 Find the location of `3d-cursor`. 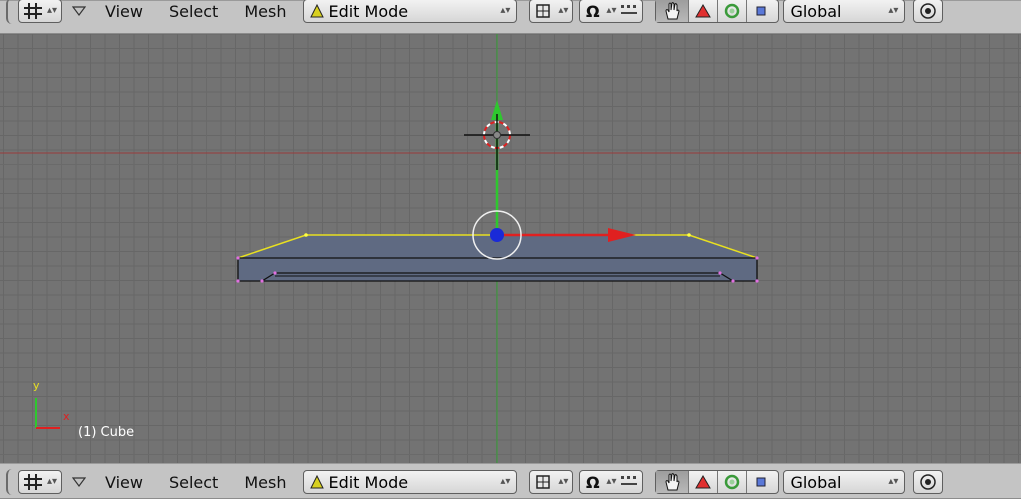

3d-cursor is located at coordinates (497, 142).